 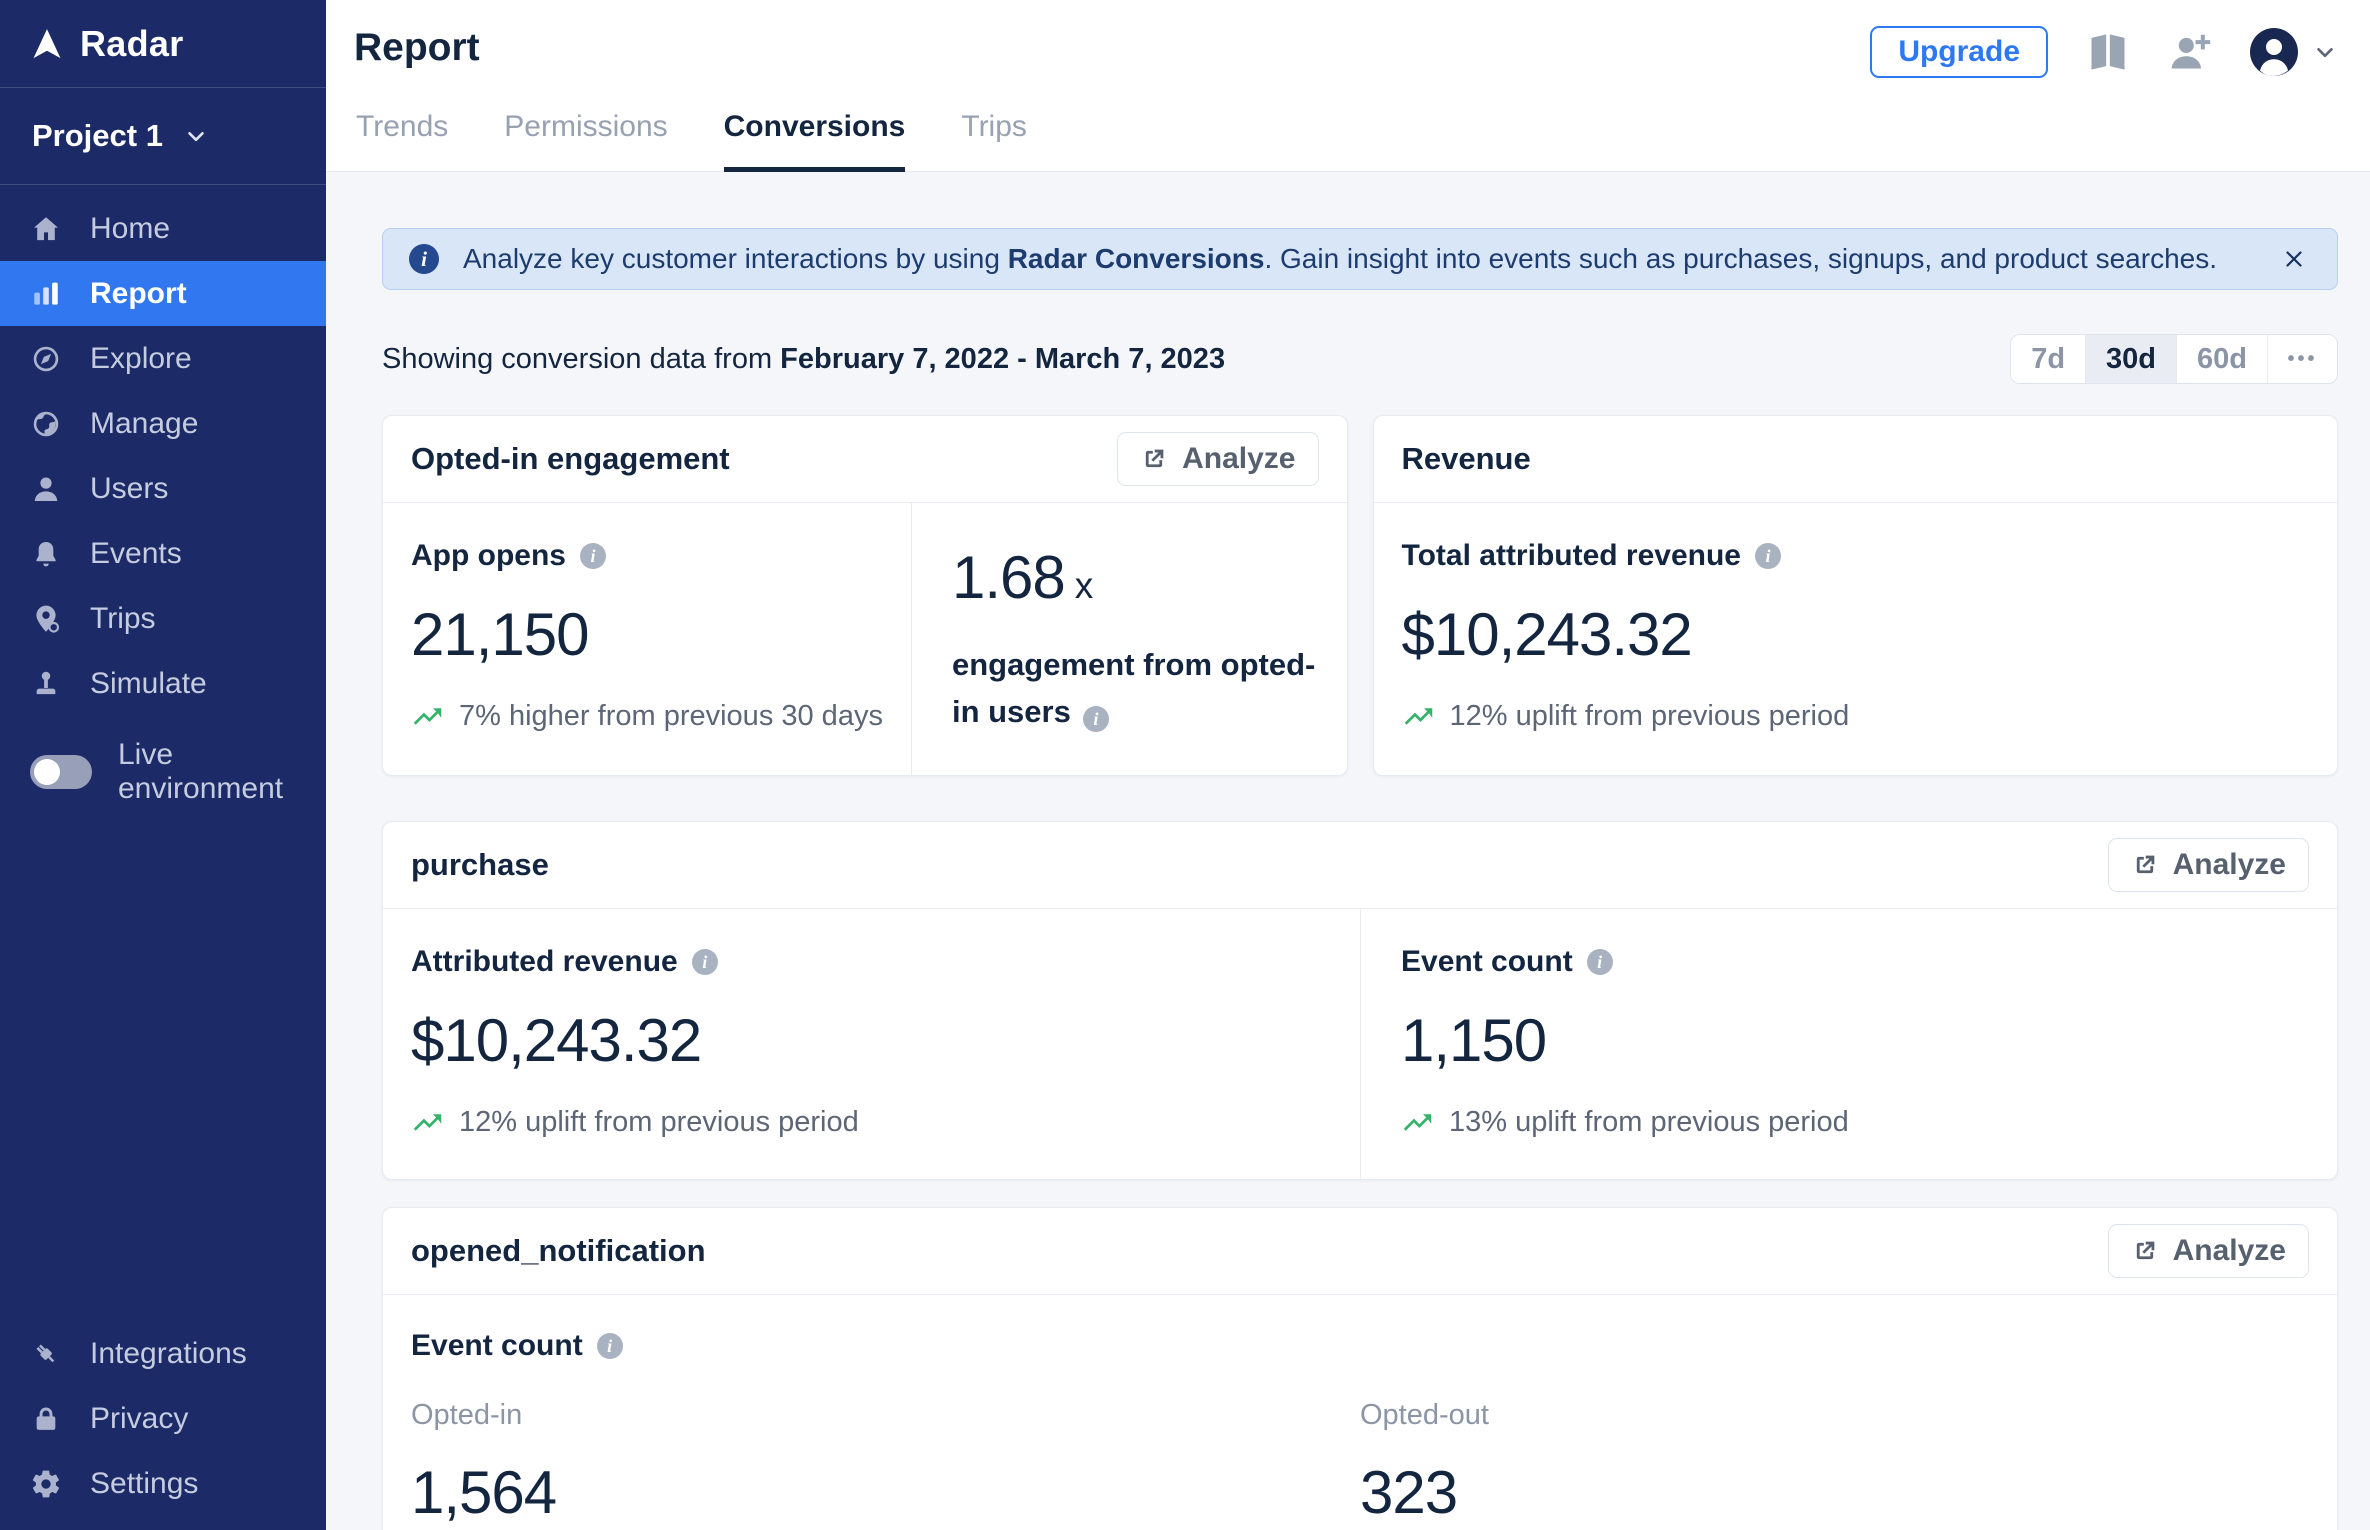 I want to click on metric-label: App opens, so click(x=488, y=555).